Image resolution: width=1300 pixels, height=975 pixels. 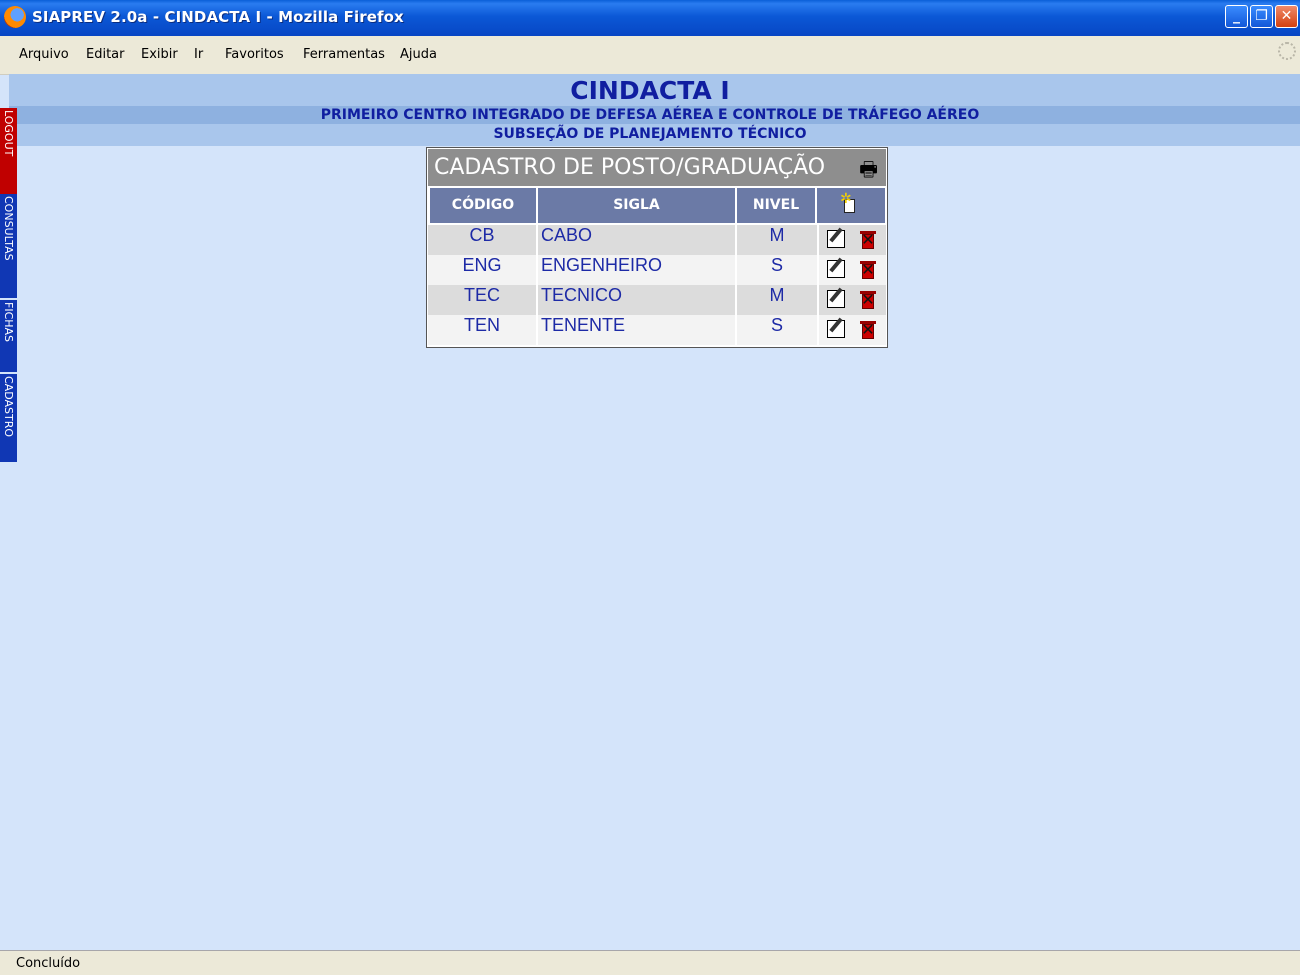 I want to click on tab-consultas-label: CONSULTAS, so click(x=8, y=228).